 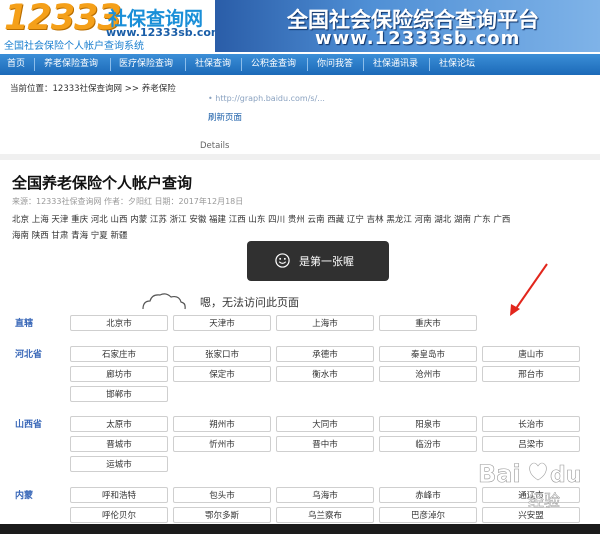 What do you see at coordinates (119, 444) in the screenshot?
I see `city-button: 晋城市` at bounding box center [119, 444].